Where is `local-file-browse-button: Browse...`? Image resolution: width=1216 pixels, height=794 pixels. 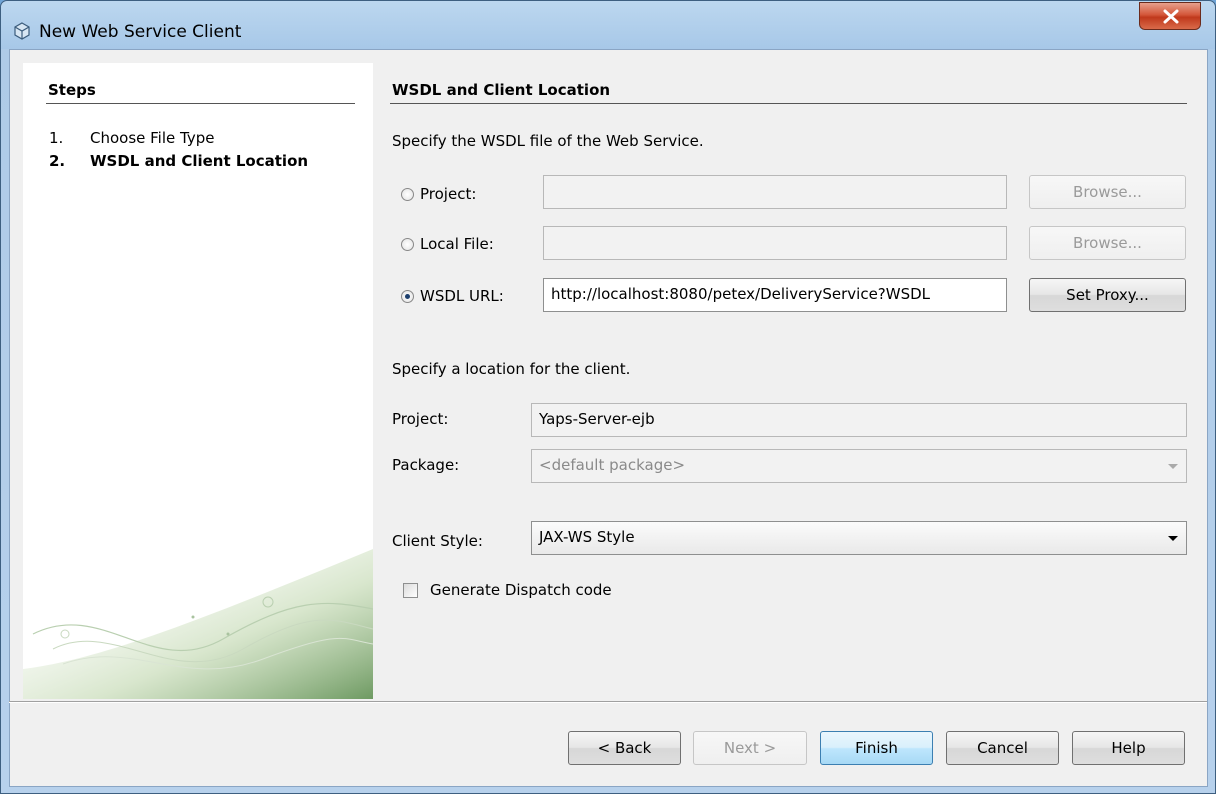
local-file-browse-button: Browse... is located at coordinates (1107, 243).